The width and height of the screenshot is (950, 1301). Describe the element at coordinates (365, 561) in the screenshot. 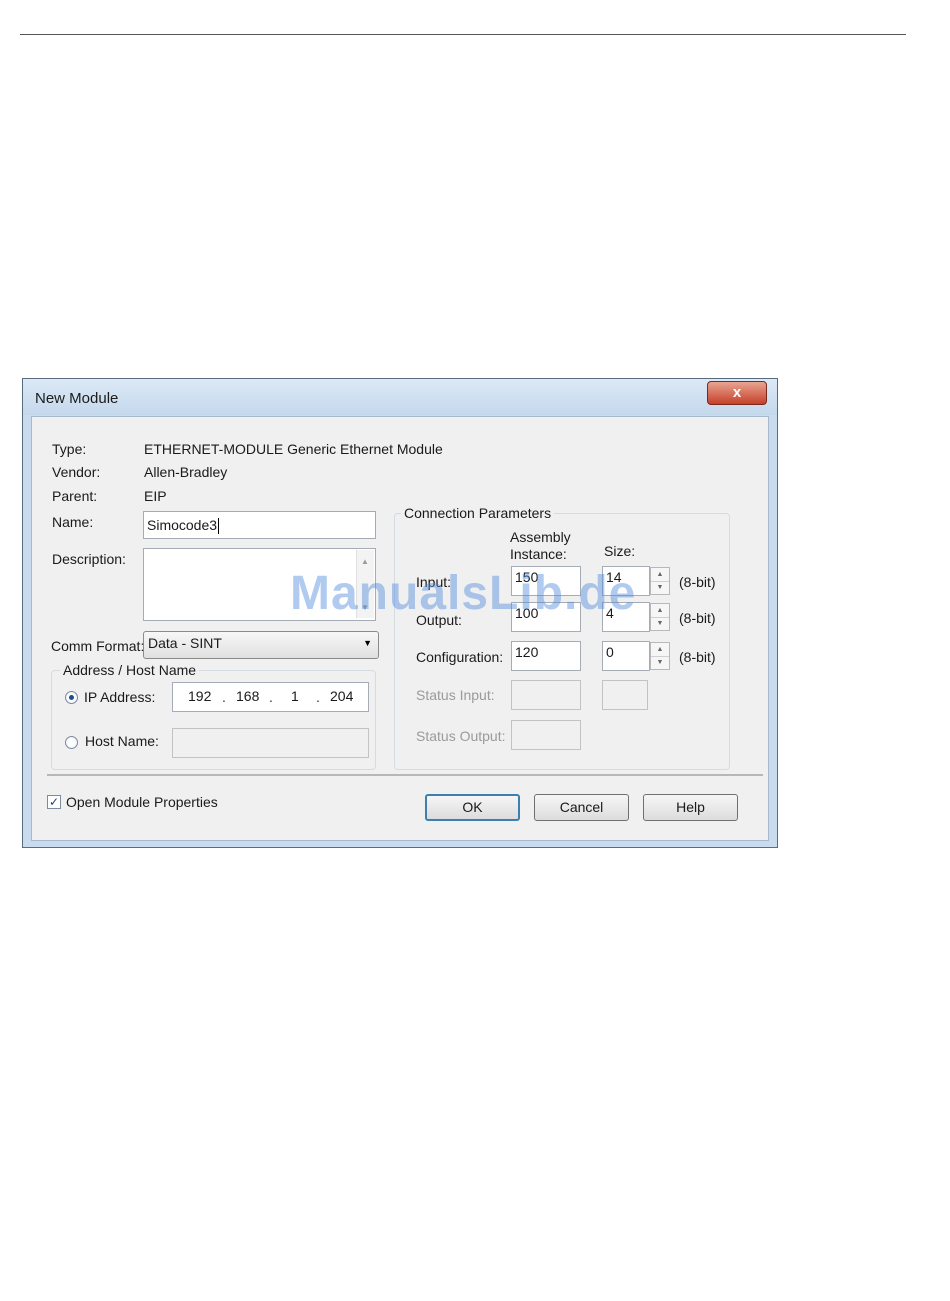

I see `scroll-up-icon: ▲` at that location.